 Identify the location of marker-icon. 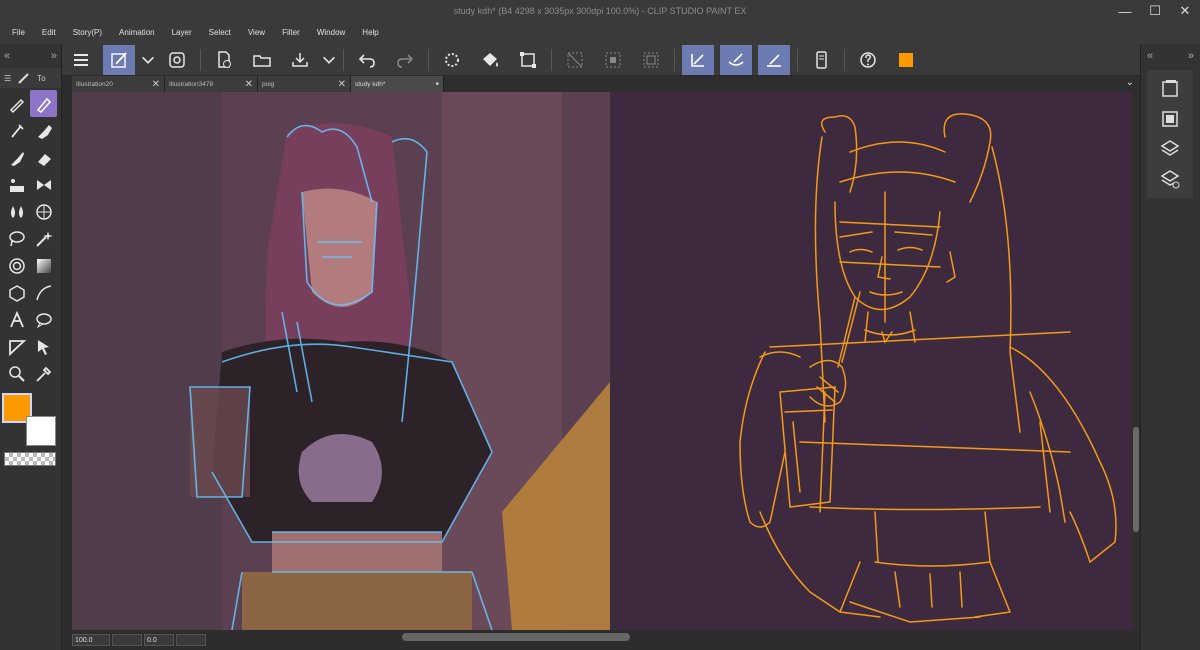
(43, 130).